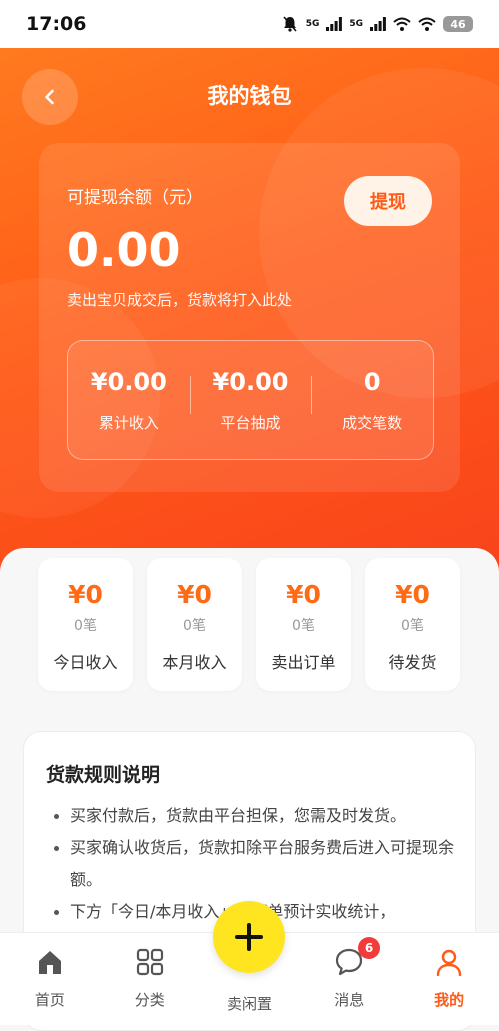 The width and height of the screenshot is (499, 1031). Describe the element at coordinates (249, 96) in the screenshot. I see `page-title: 我的钱包` at that location.